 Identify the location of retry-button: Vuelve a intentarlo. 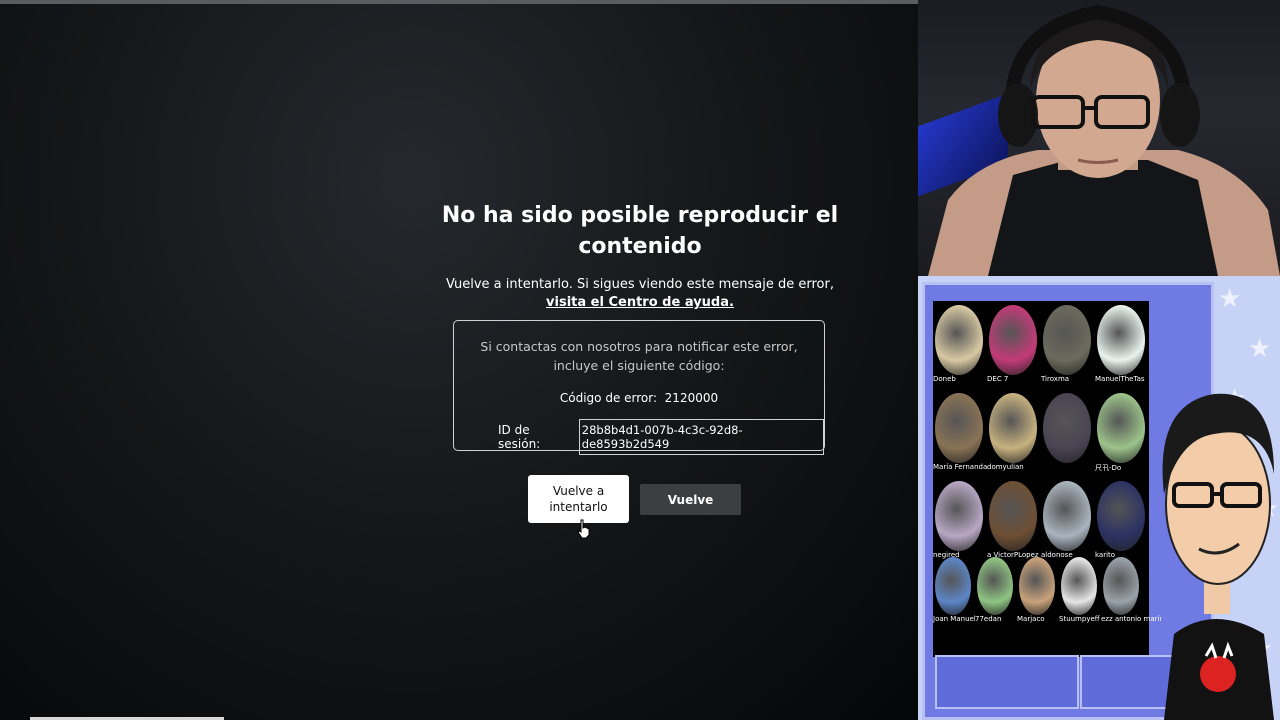
(578, 499).